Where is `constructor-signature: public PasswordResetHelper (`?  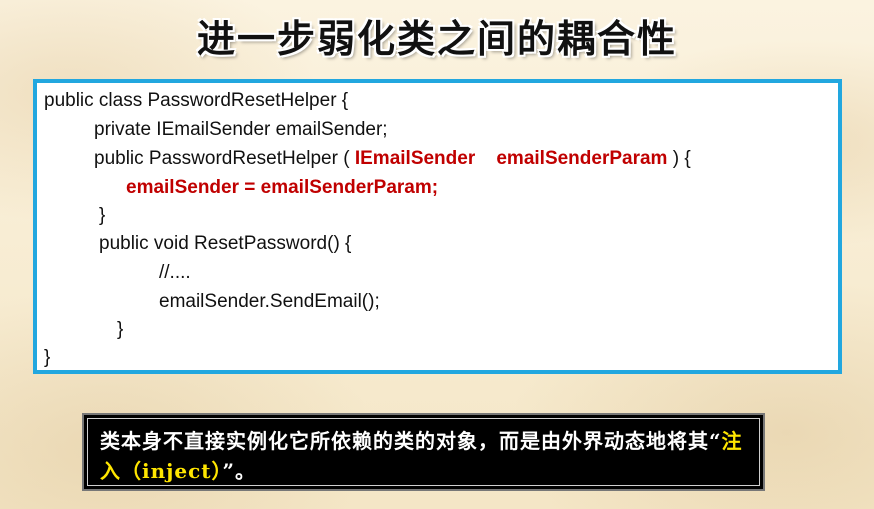
constructor-signature: public PasswordResetHelper ( is located at coordinates (224, 158).